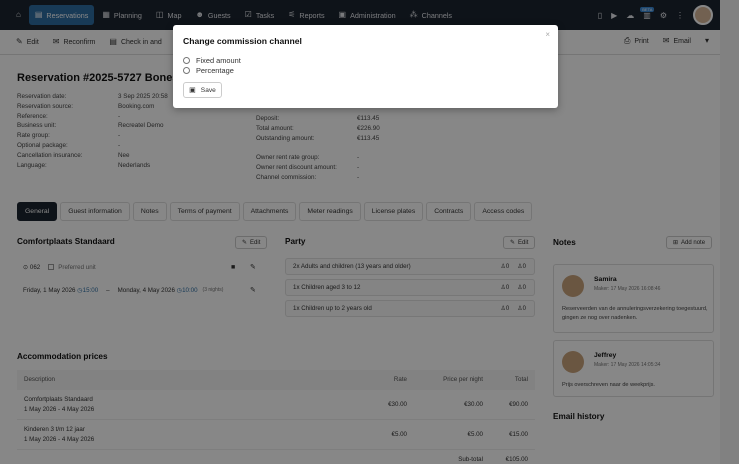 The width and height of the screenshot is (739, 464). What do you see at coordinates (186, 60) in the screenshot?
I see `fixed-amount-radio` at bounding box center [186, 60].